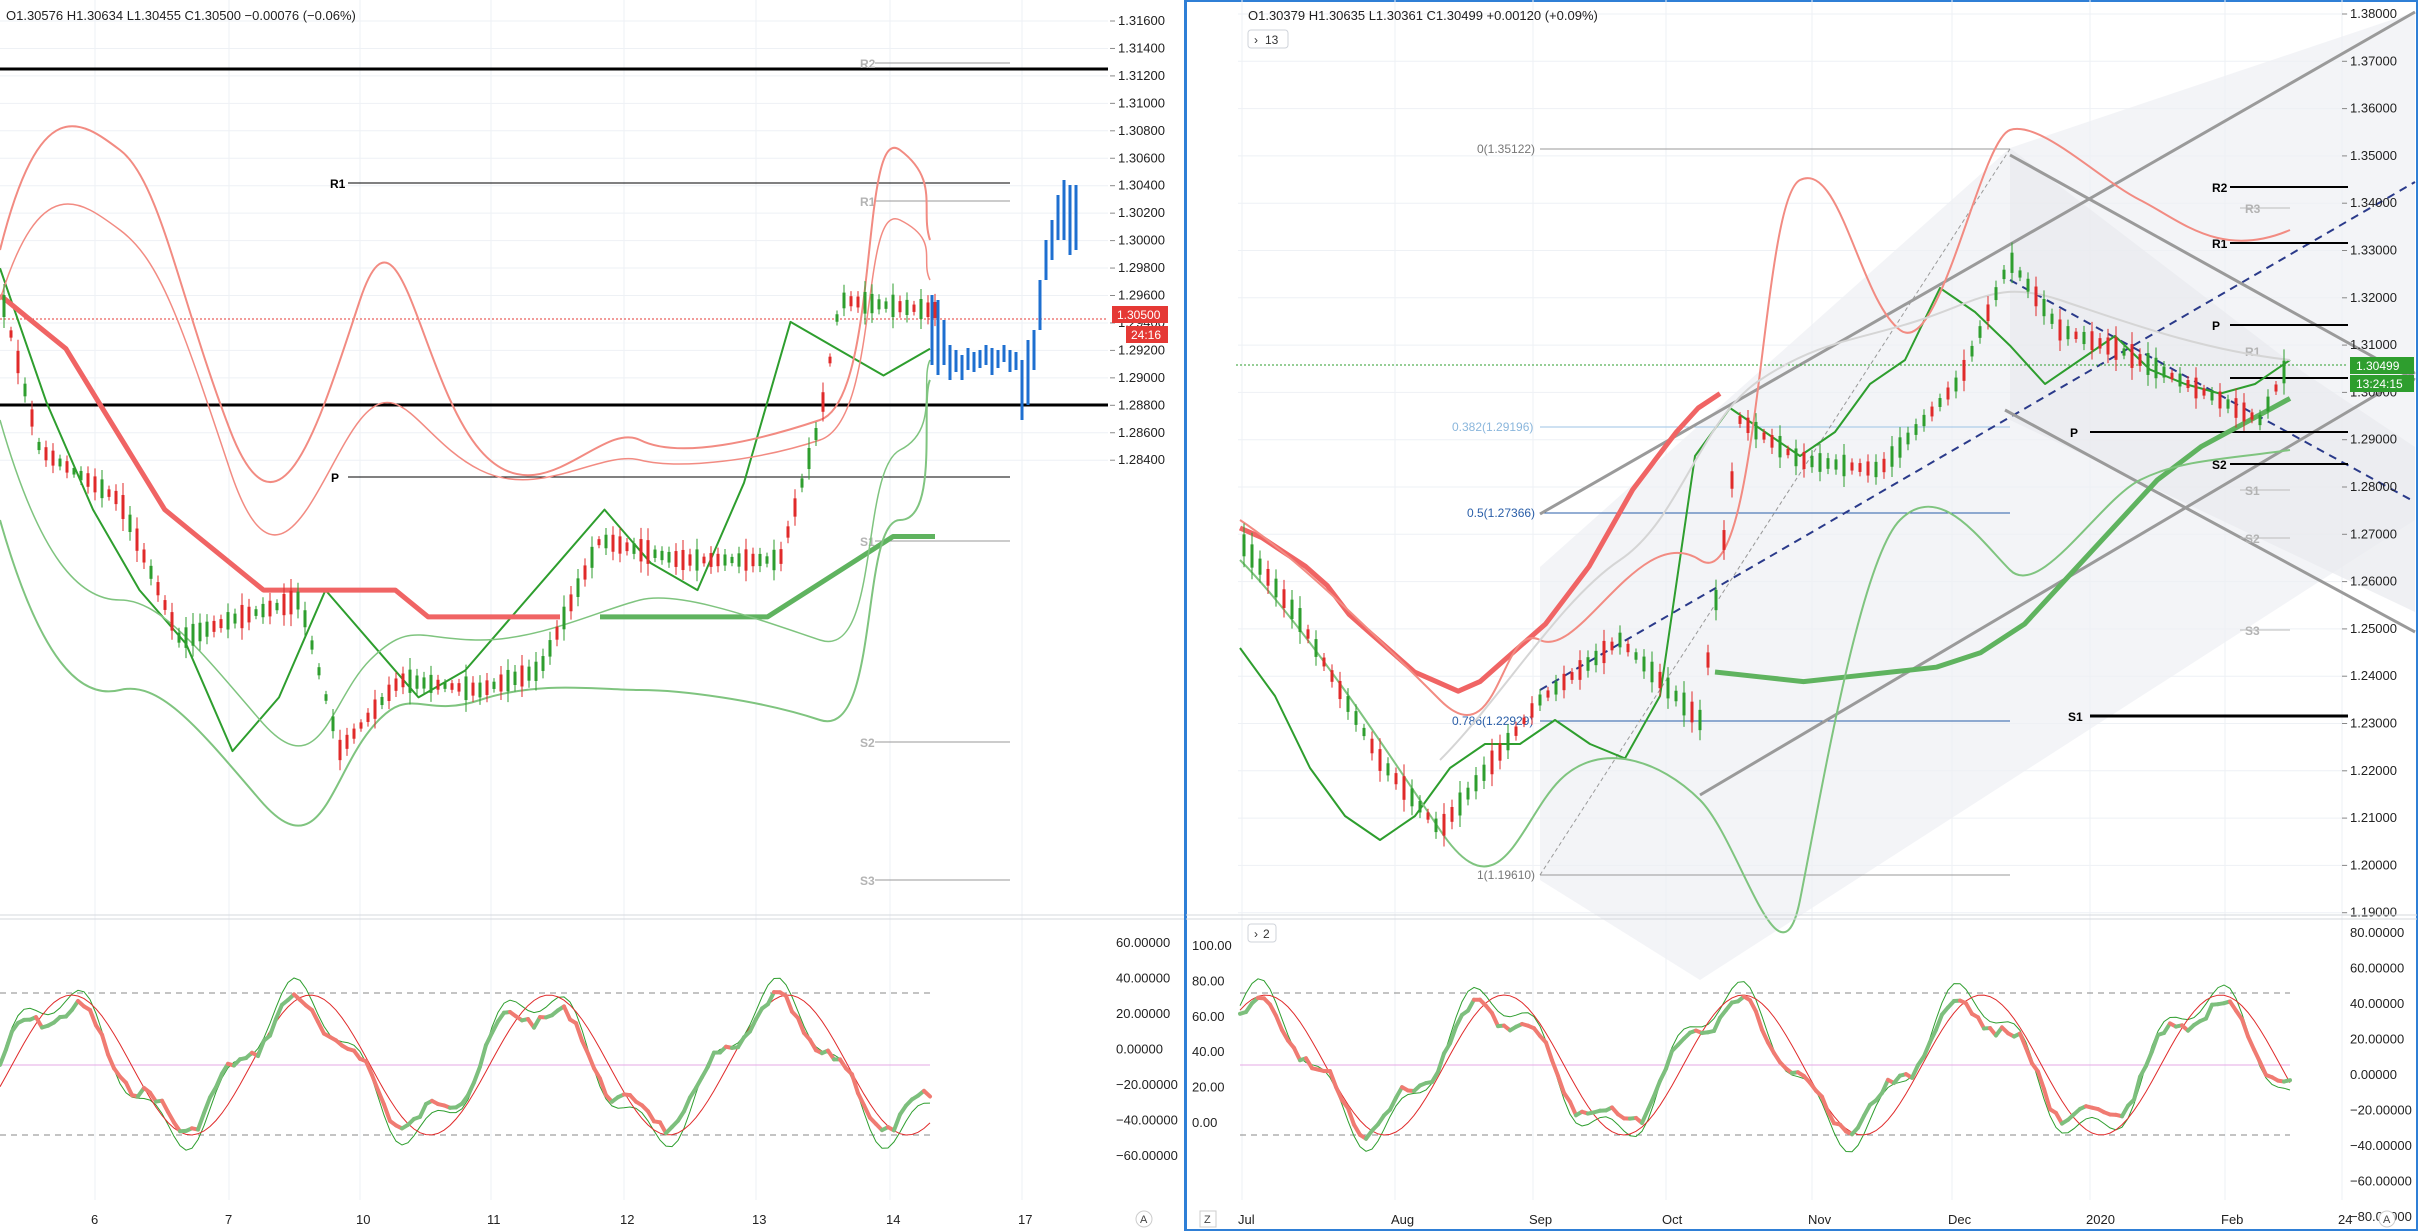 This screenshot has width=2418, height=1231. I want to click on right-oscillator-pane, so click(1765, 1065).